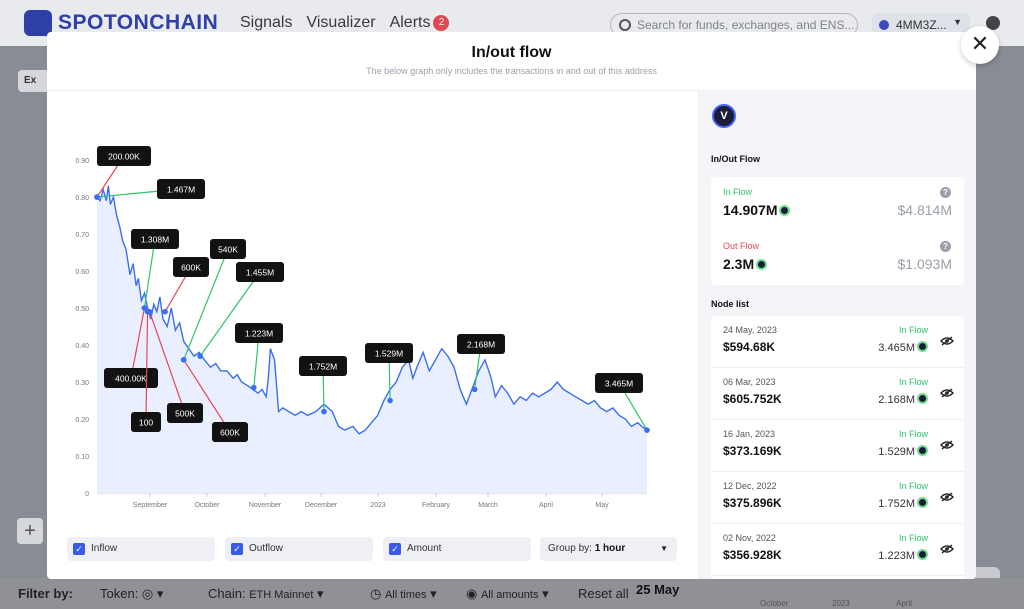 This screenshot has width=1024, height=609. What do you see at coordinates (104, 548) in the screenshot?
I see `inflow-toggle-label: Inflow` at bounding box center [104, 548].